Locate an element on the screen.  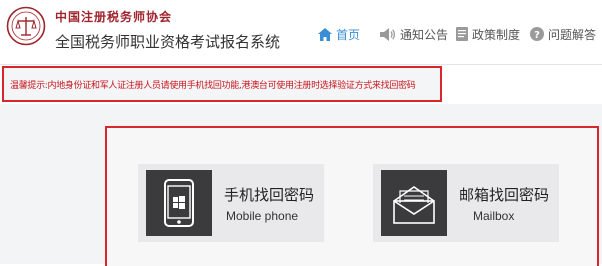
nav-label-policy: 政策制度 is located at coordinates (496, 34).